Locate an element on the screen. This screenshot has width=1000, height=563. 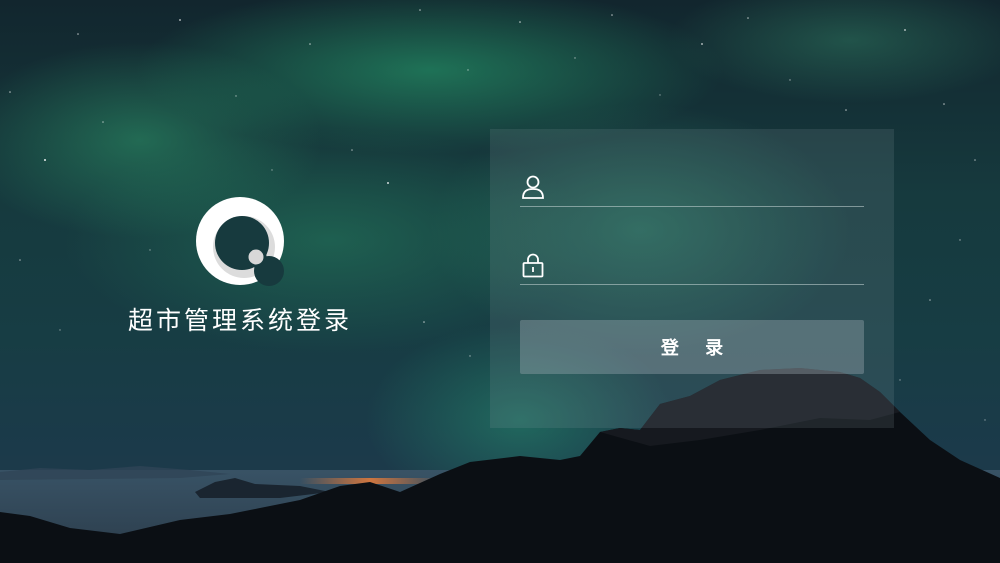
password-field is located at coordinates (692, 265).